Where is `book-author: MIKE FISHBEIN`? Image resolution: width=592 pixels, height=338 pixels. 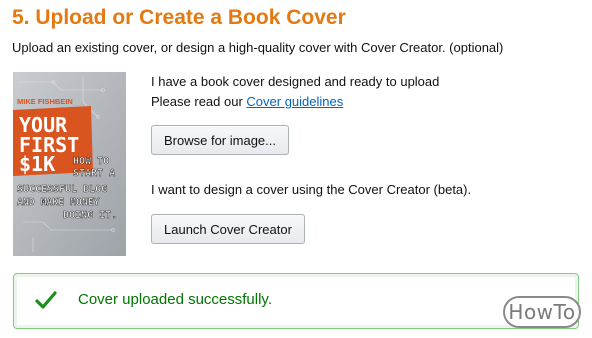
book-author: MIKE FISHBEIN is located at coordinates (45, 101).